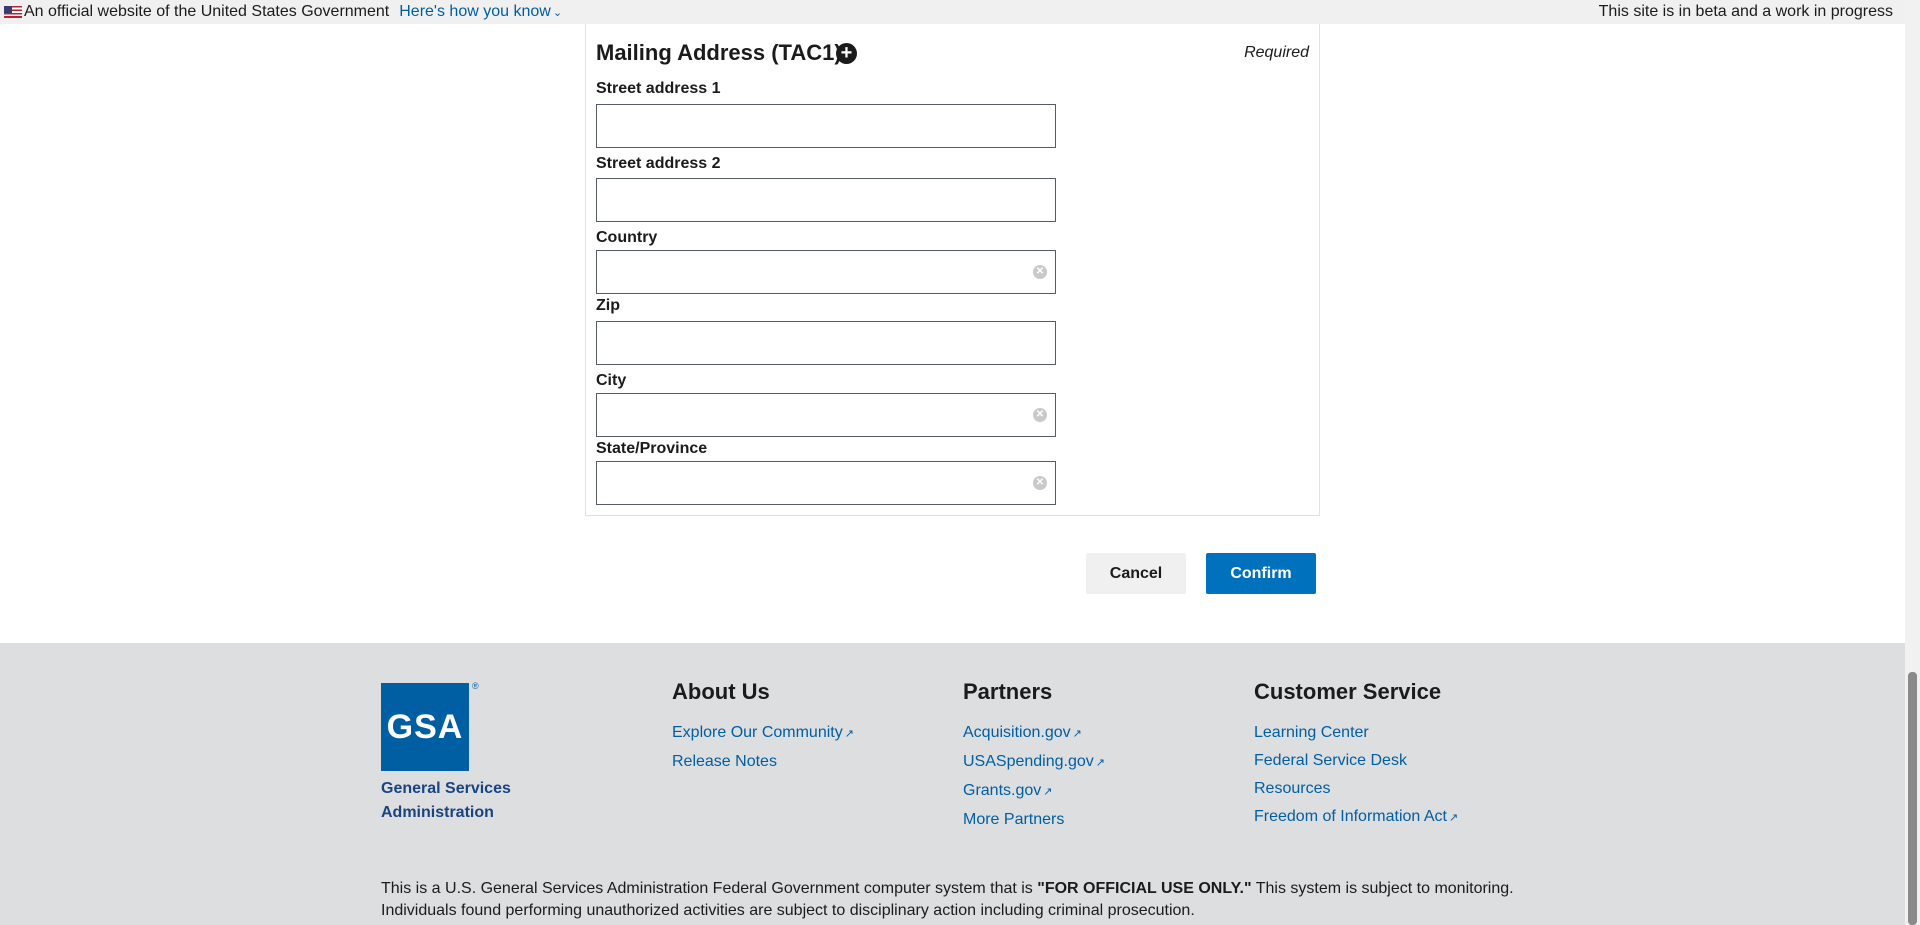 The image size is (1920, 925). I want to click on confirm-button: Confirm, so click(1261, 573).